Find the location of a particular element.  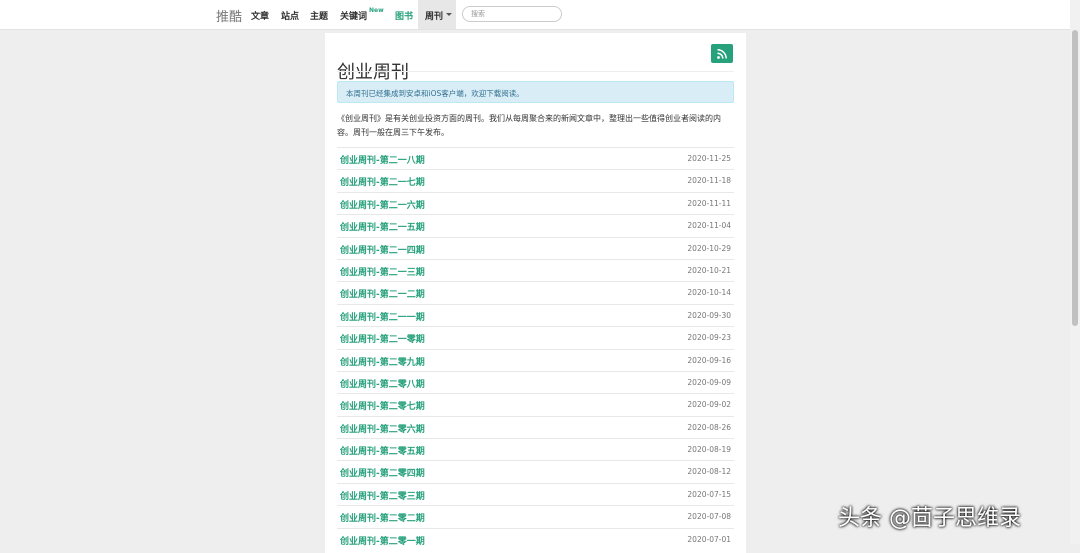

issue-row: 创业周刊-第二零三期 2020-07-15 is located at coordinates (535, 493).